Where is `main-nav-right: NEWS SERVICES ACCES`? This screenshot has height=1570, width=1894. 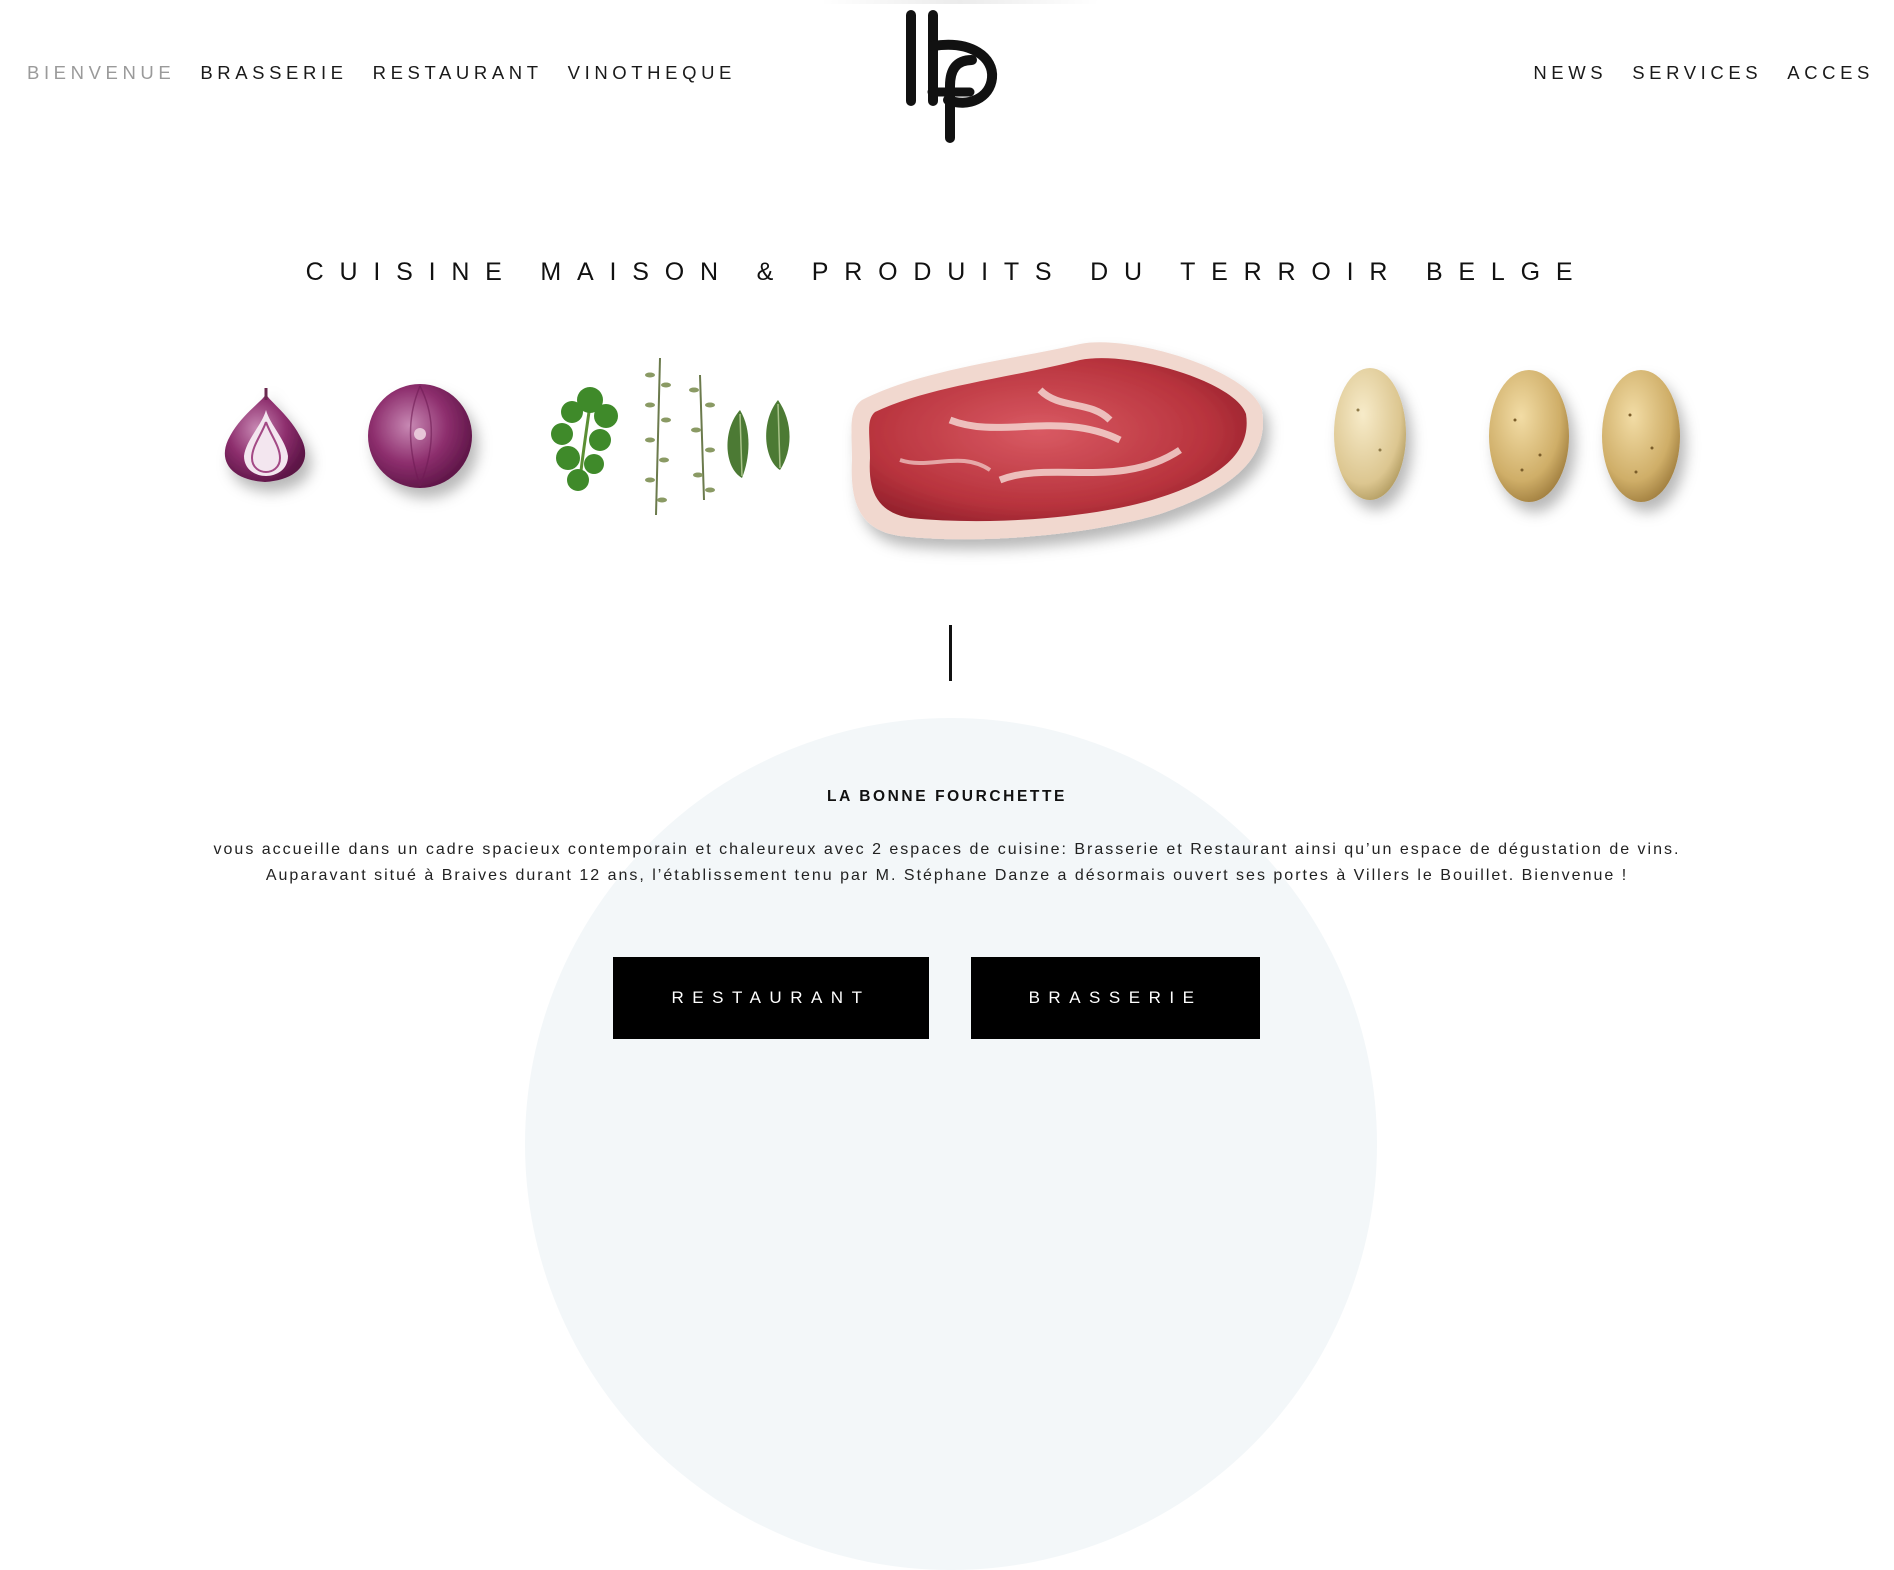 main-nav-right: NEWS SERVICES ACCES is located at coordinates (1703, 73).